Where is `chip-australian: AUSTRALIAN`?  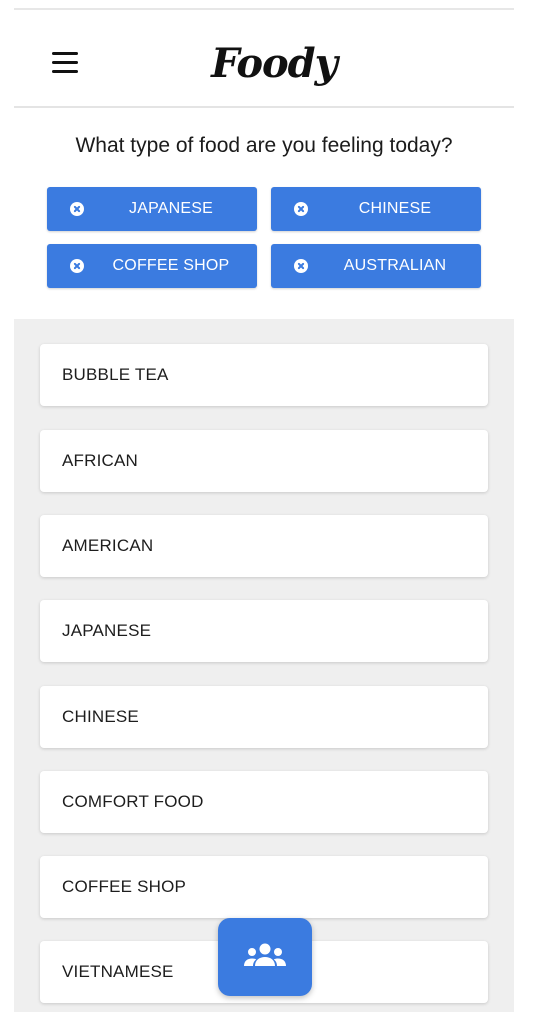
chip-australian: AUSTRALIAN is located at coordinates (376, 266).